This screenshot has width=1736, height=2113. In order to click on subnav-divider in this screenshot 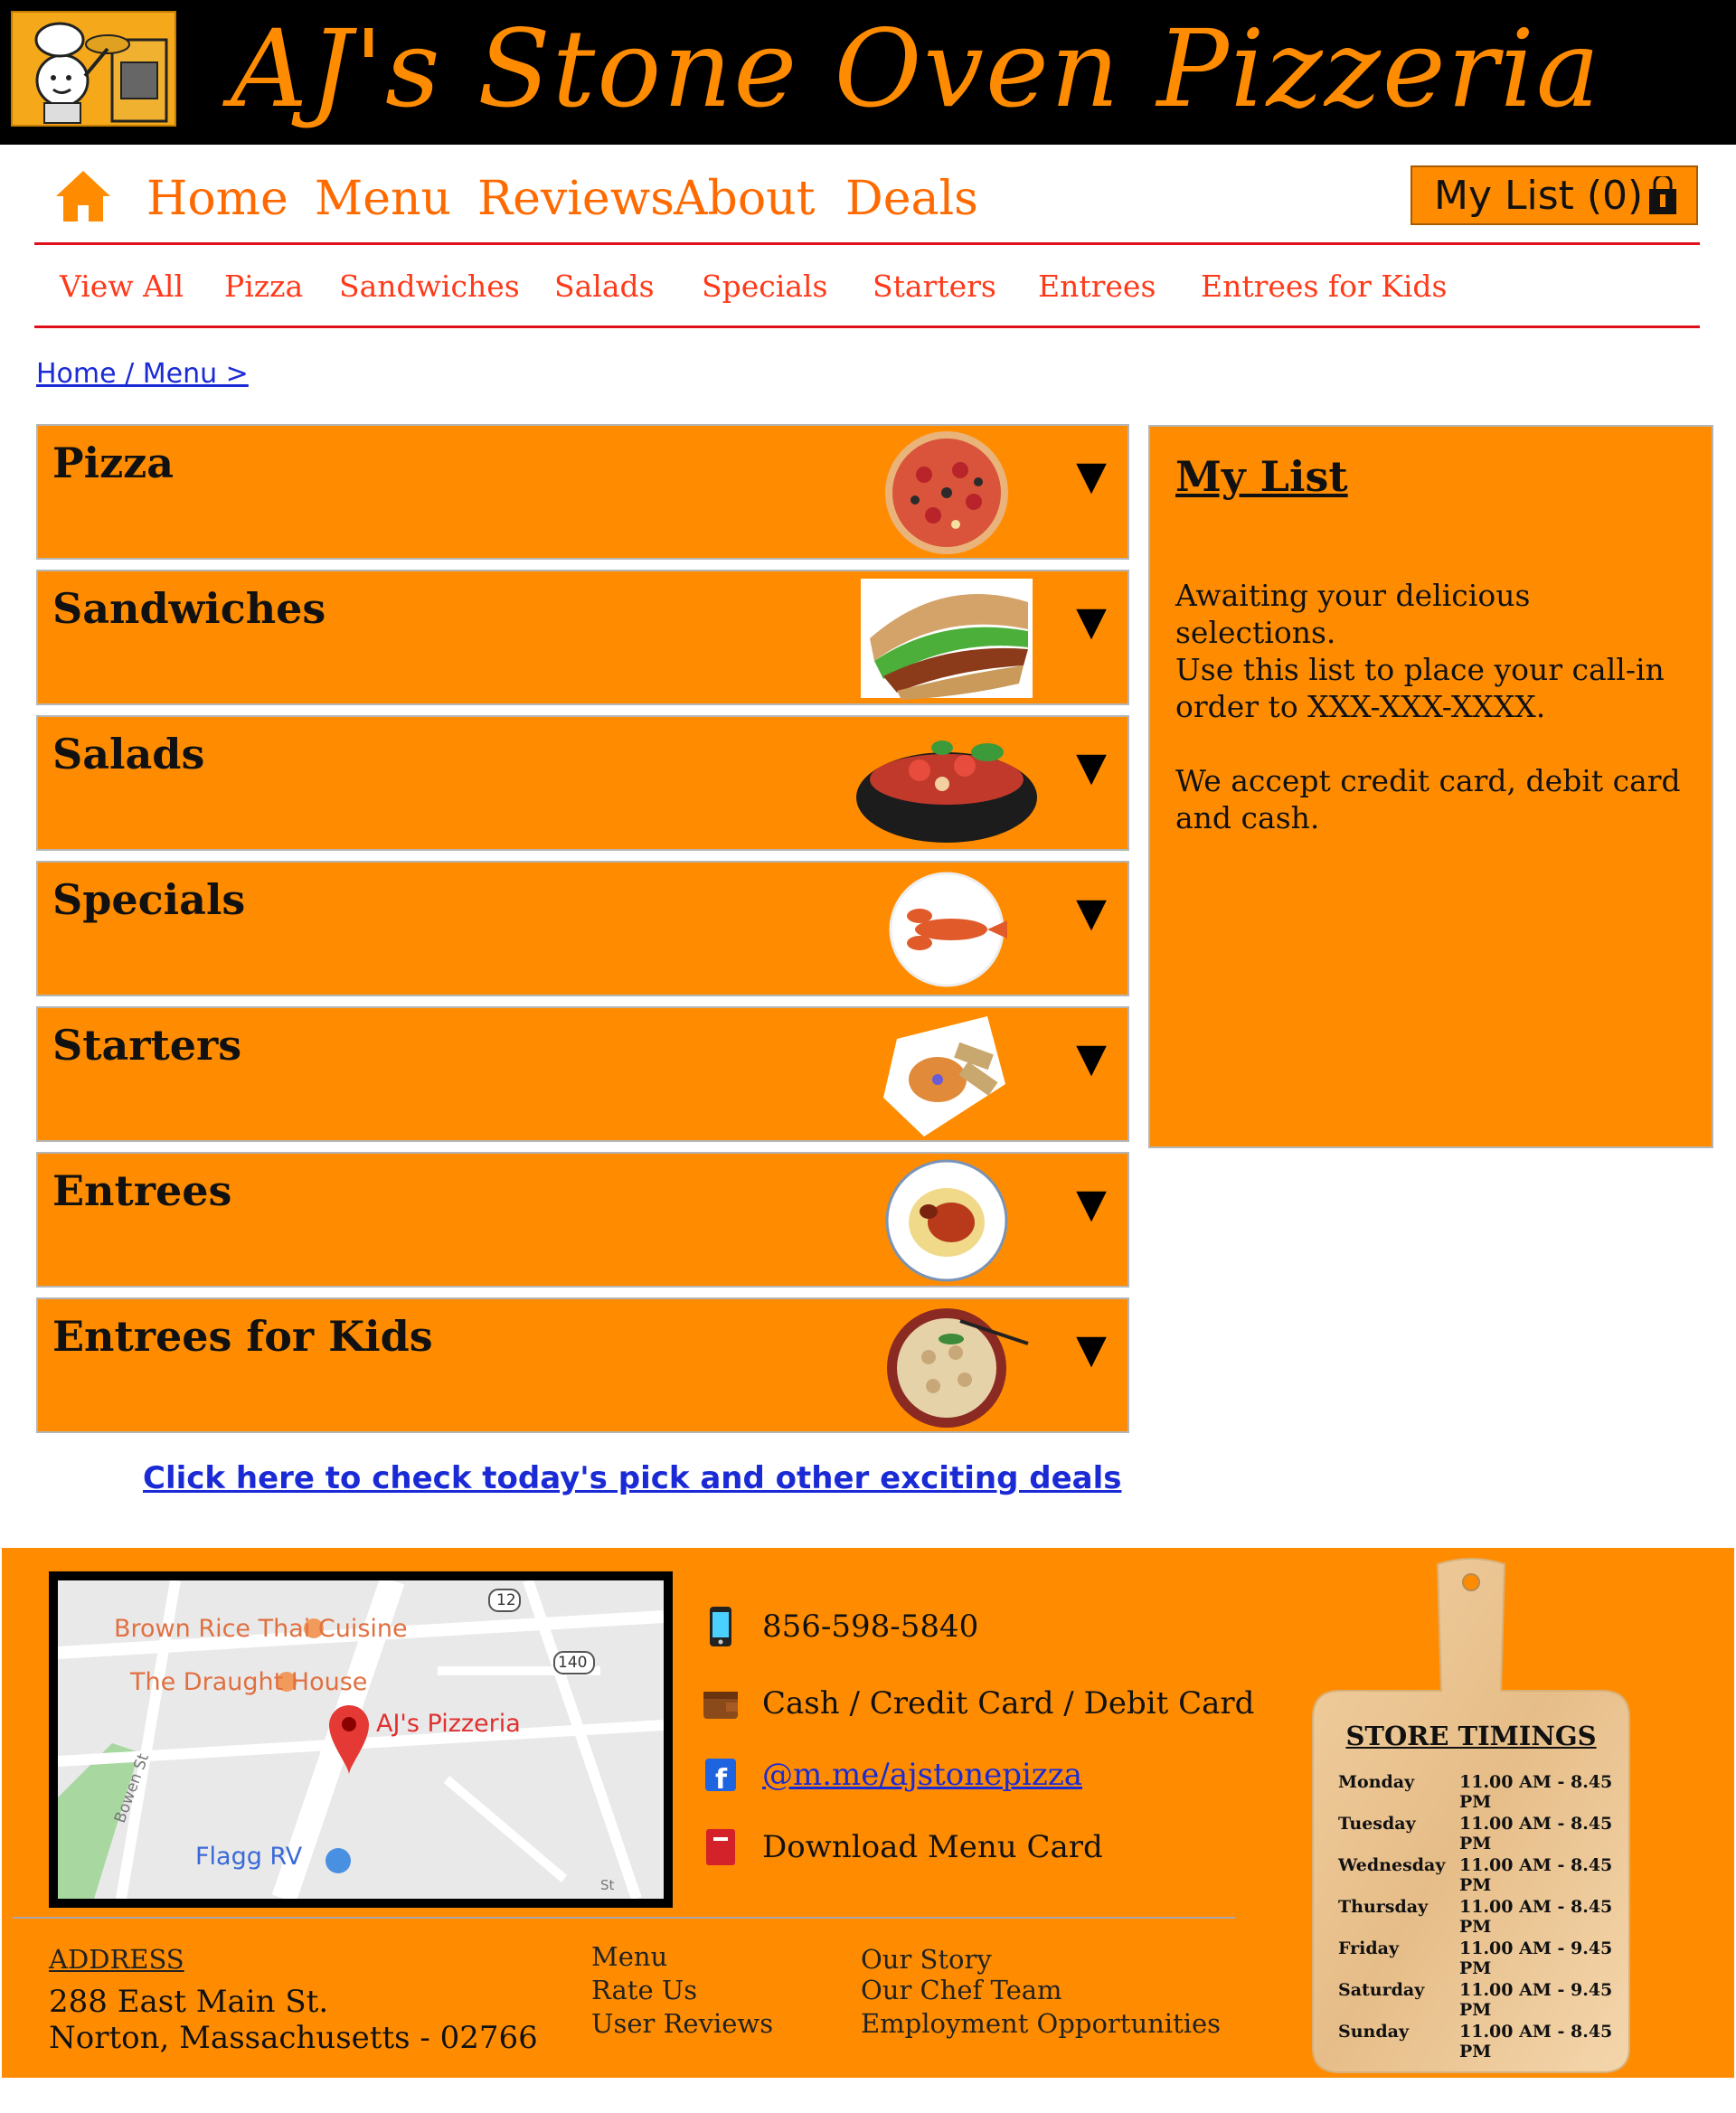, I will do `click(867, 326)`.